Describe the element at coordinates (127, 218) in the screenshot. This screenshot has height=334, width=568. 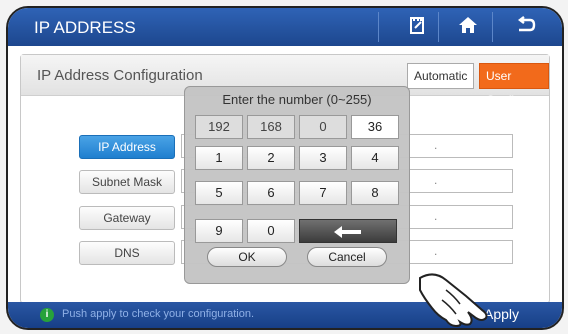
I see `gateway-label-button: Gateway` at that location.